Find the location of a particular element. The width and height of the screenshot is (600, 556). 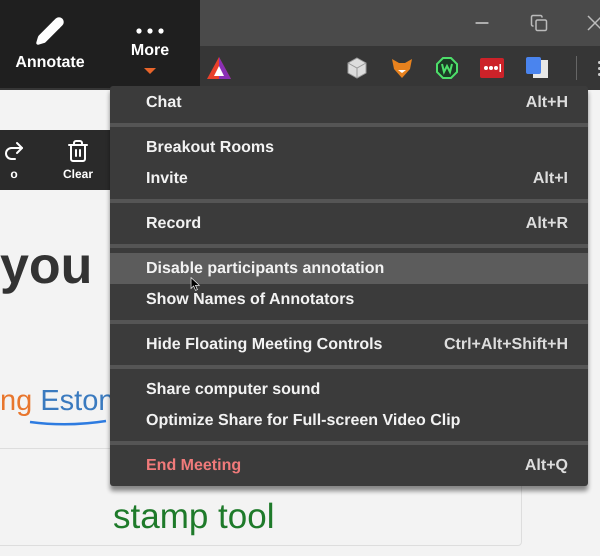

control-button: More is located at coordinates (150, 44).